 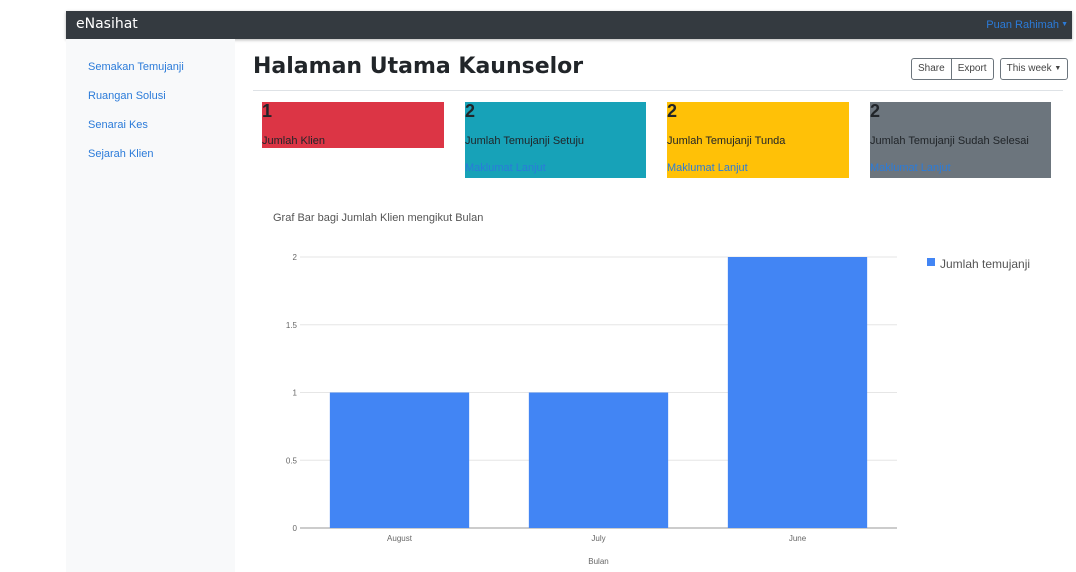 I want to click on y-tick-label: 0.5, so click(x=292, y=460).